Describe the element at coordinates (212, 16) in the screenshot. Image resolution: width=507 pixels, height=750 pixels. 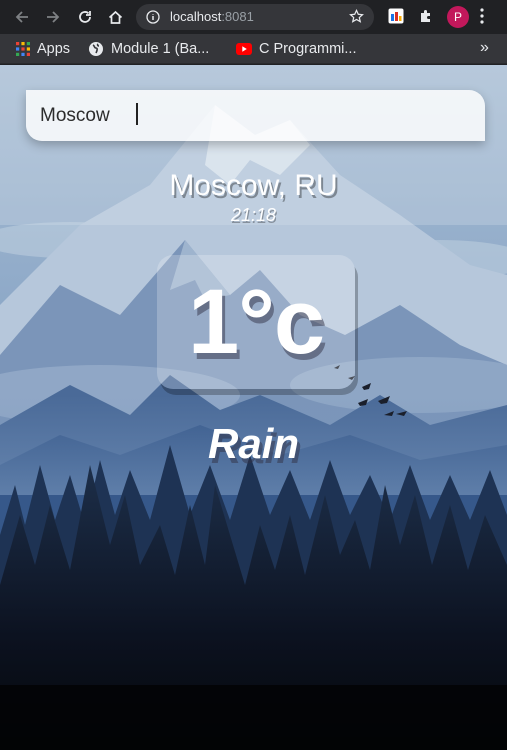
I see `url-text: localhost:8081` at that location.